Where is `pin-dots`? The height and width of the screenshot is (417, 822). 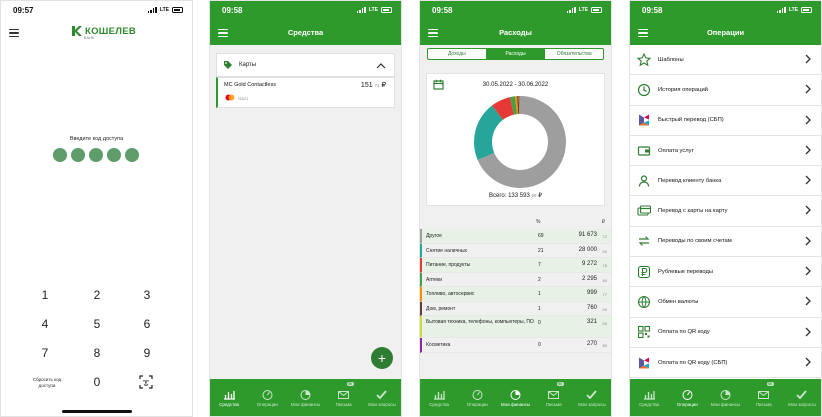 pin-dots is located at coordinates (96, 155).